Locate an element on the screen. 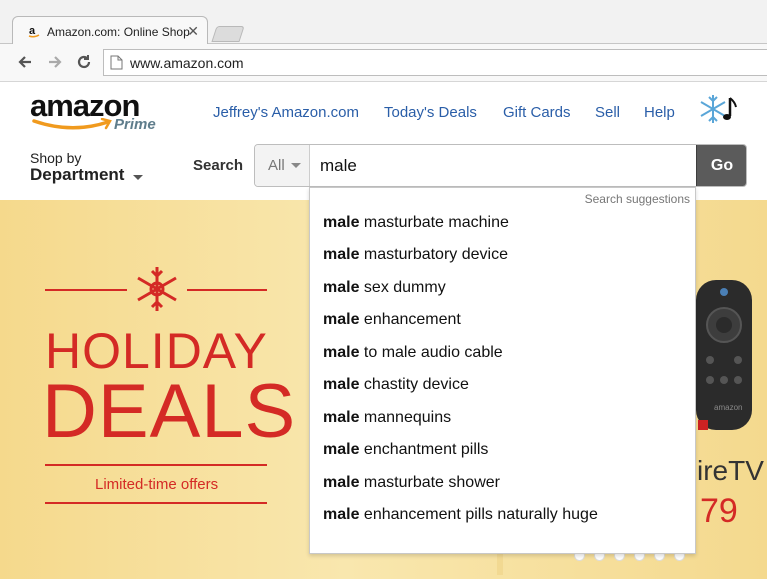 This screenshot has height=579, width=767. suggestion-item: male enhancement is located at coordinates (392, 320).